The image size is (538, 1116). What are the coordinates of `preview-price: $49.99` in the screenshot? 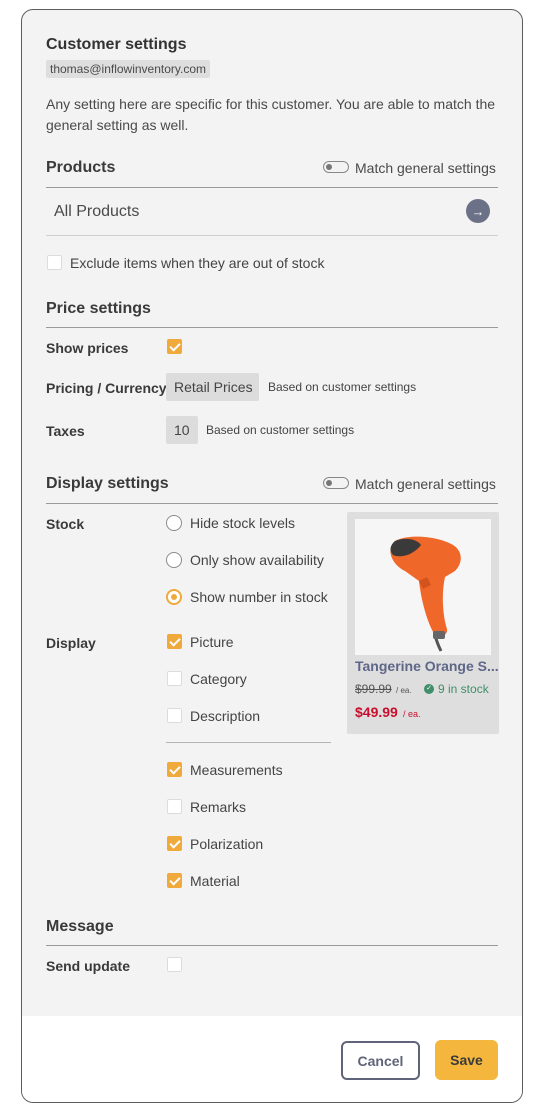 It's located at (376, 712).